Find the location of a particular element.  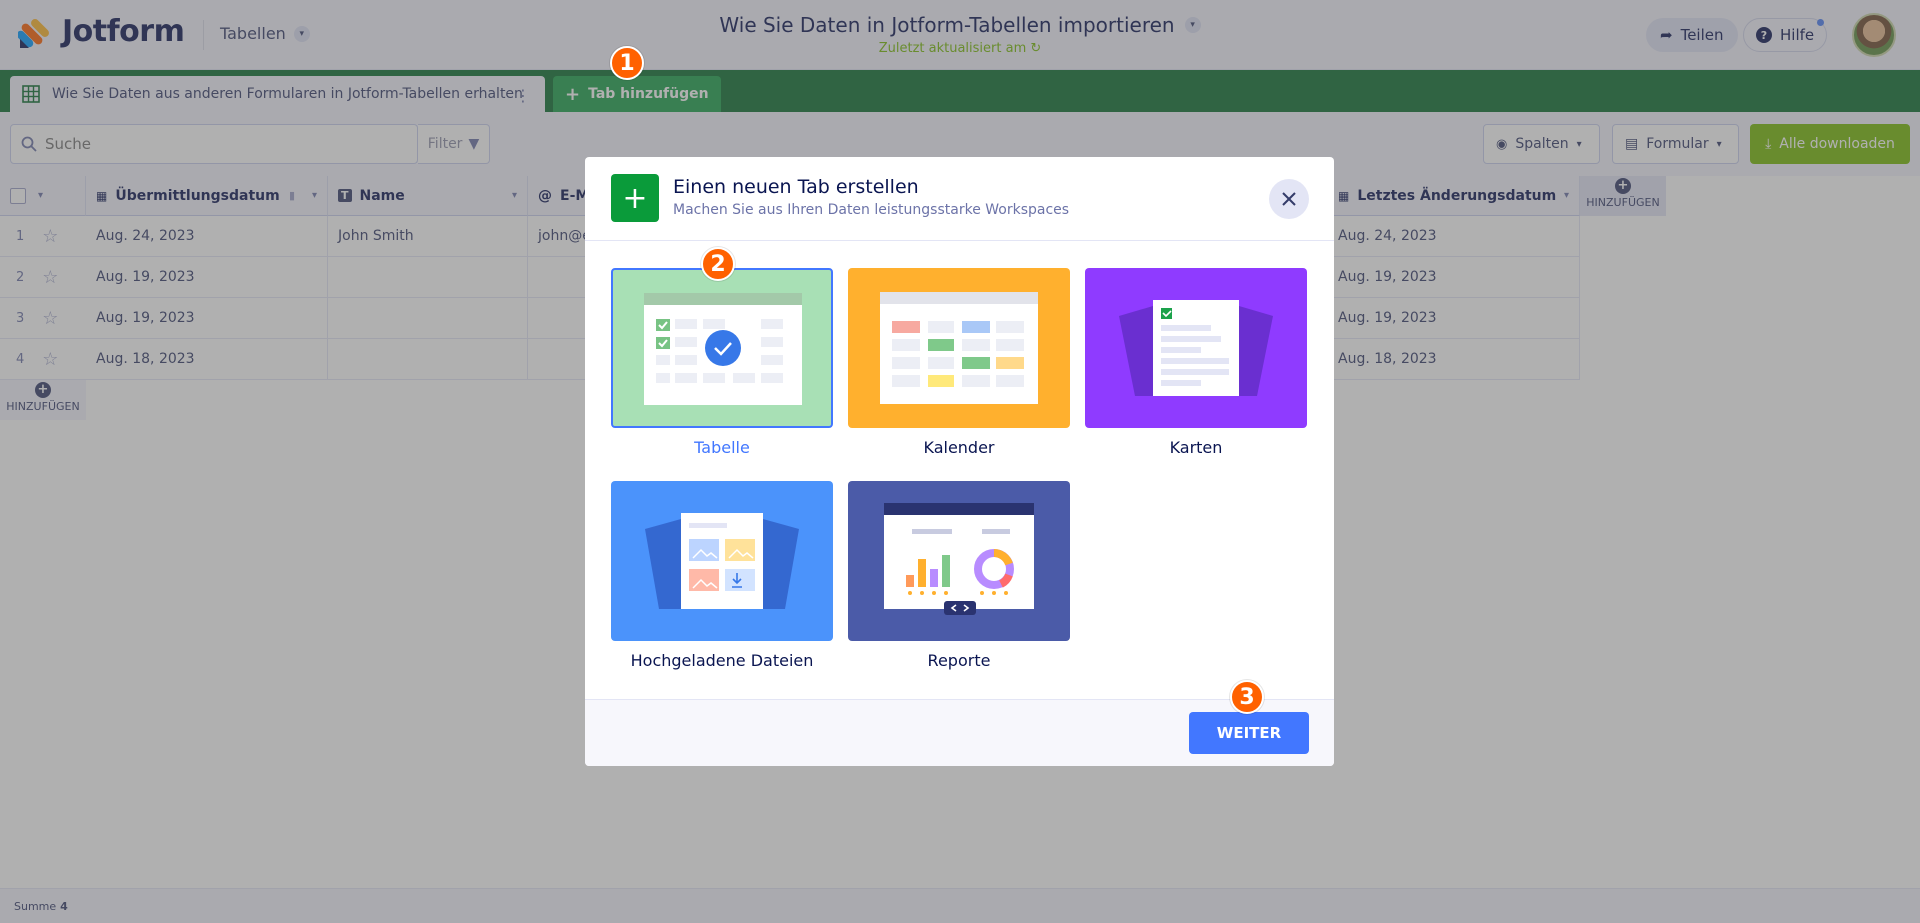

reports-illustration-icon is located at coordinates (959, 559).